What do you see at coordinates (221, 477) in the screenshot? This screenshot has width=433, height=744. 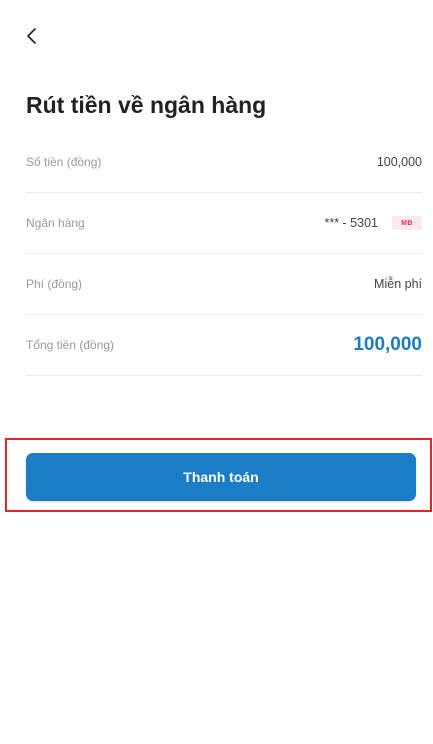 I see `pay-button: Thanh toán` at bounding box center [221, 477].